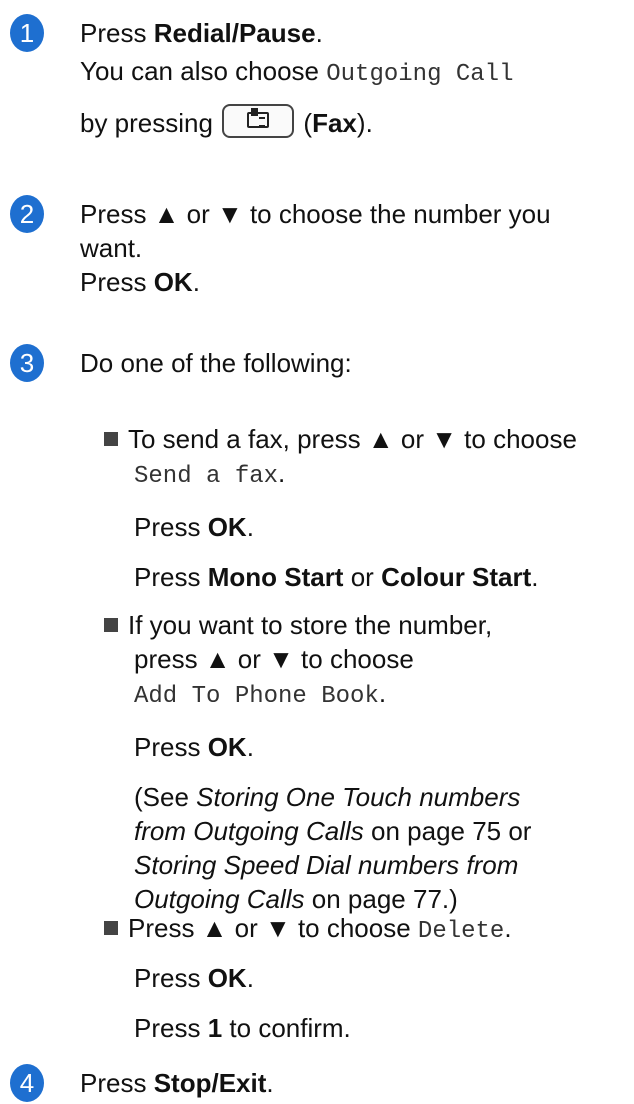  Describe the element at coordinates (326, 865) in the screenshot. I see `reference-speed-dial: Storing Speed Dial numbers from` at that location.